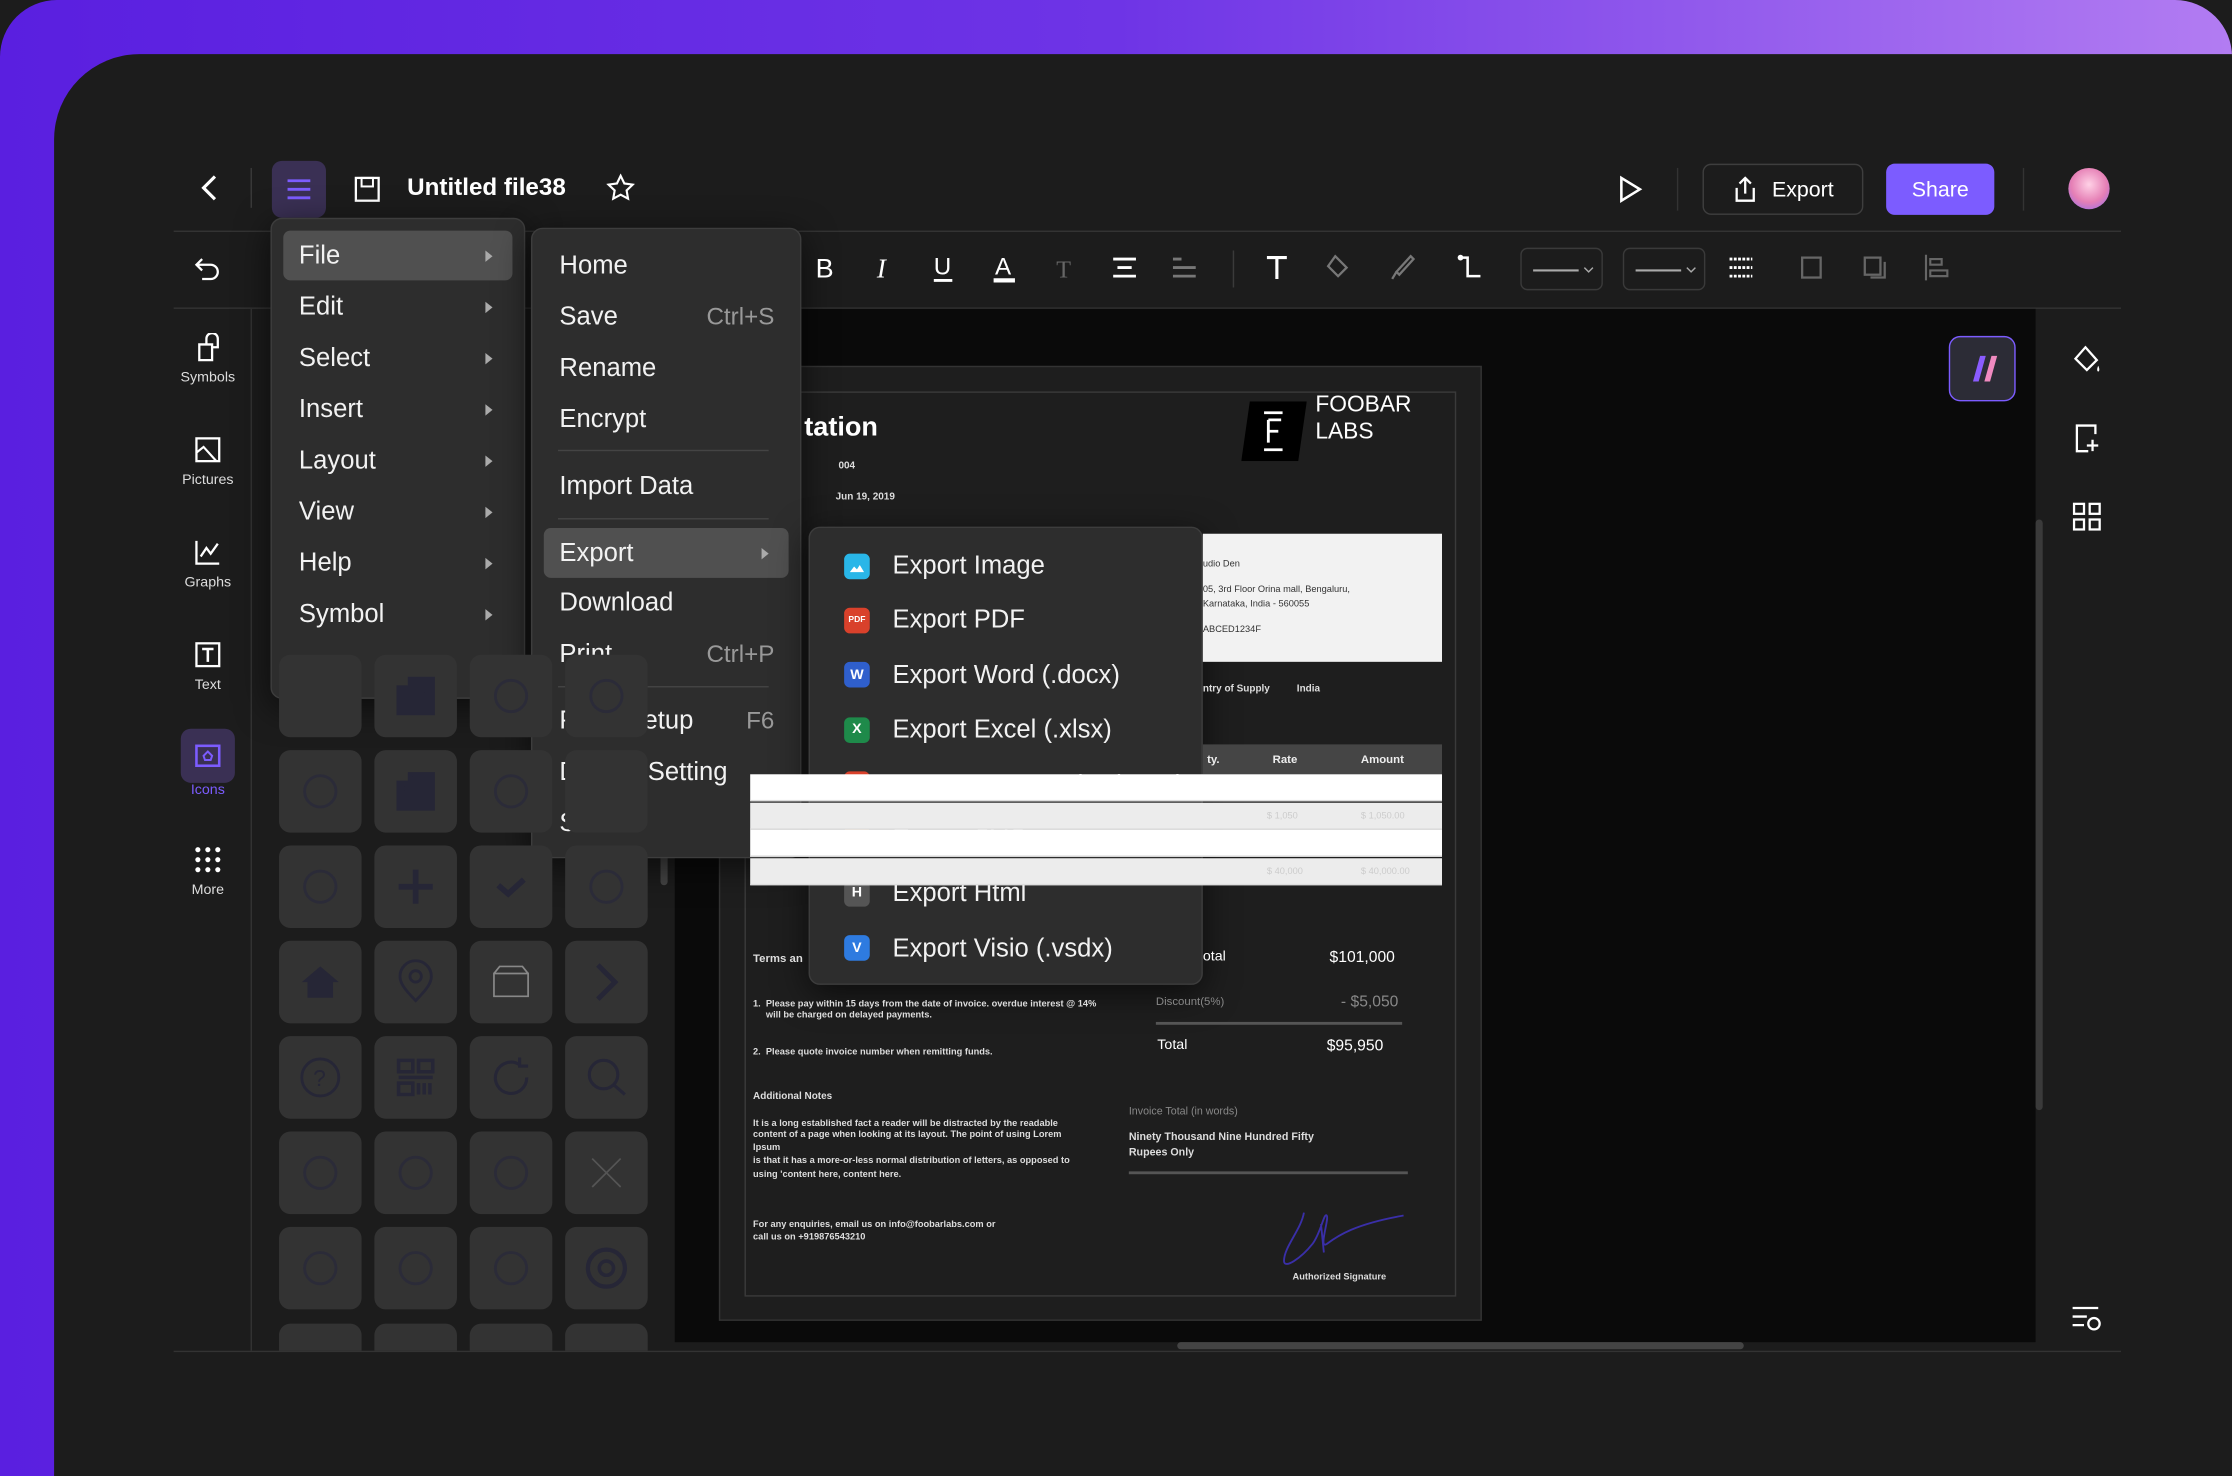 This screenshot has height=1476, width=2232. Describe the element at coordinates (1783, 189) in the screenshot. I see `export-button: Export` at that location.